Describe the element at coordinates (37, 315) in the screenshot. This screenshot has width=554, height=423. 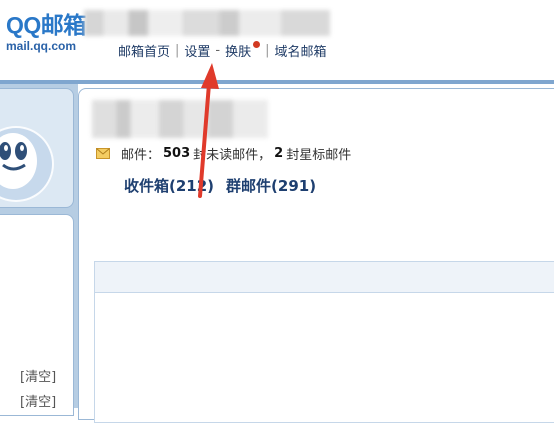
I see `folder-panel` at that location.